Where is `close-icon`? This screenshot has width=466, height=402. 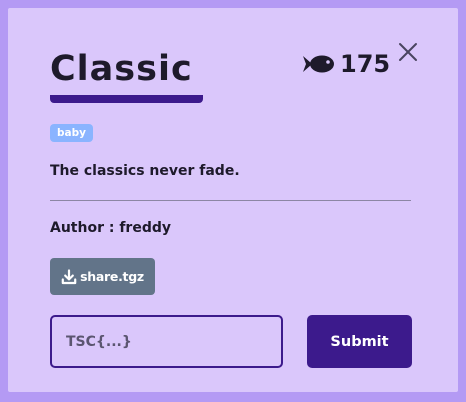
close-icon is located at coordinates (408, 52).